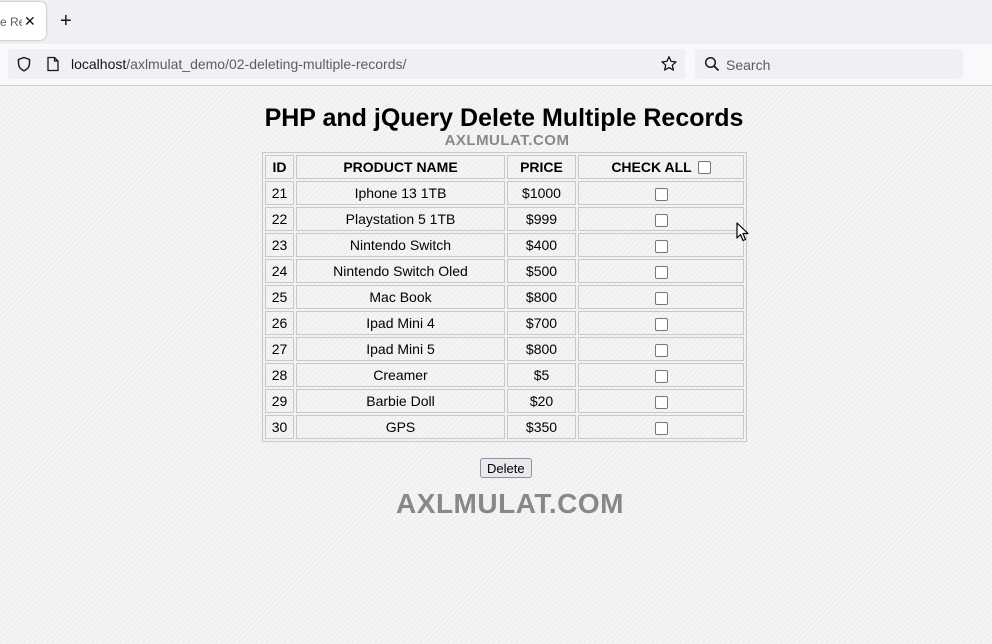  What do you see at coordinates (541, 271) in the screenshot?
I see `cell-price: $500` at bounding box center [541, 271].